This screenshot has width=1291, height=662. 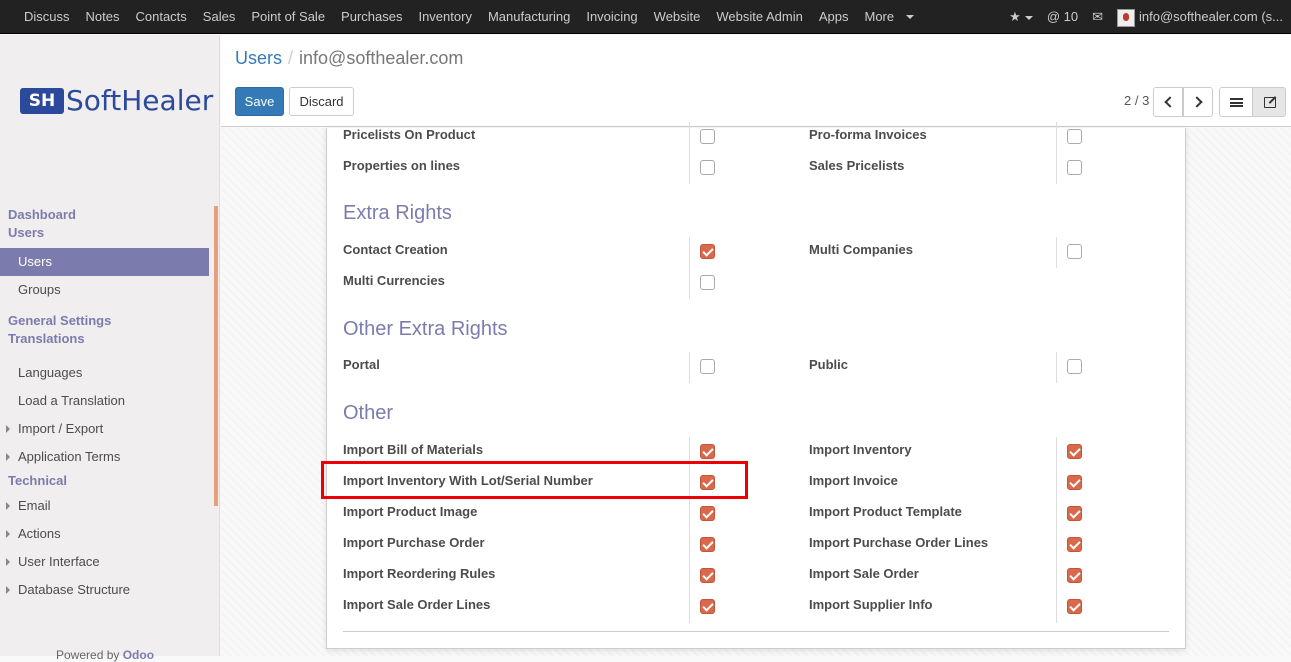 What do you see at coordinates (1074, 513) in the screenshot?
I see `checkbox-import-product-template` at bounding box center [1074, 513].